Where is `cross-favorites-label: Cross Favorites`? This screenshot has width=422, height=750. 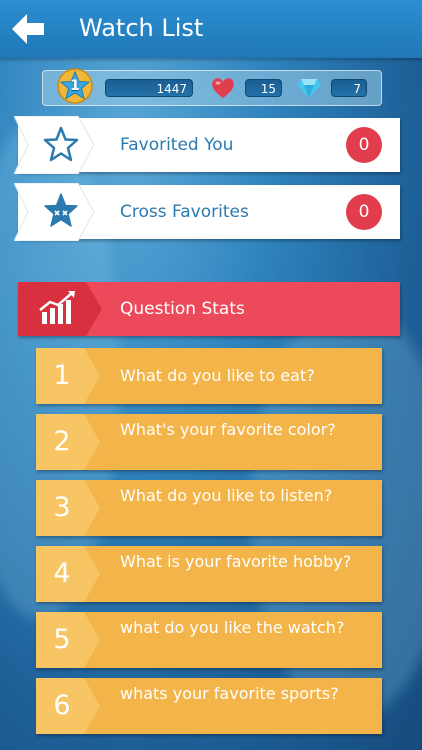 cross-favorites-label: Cross Favorites is located at coordinates (184, 212).